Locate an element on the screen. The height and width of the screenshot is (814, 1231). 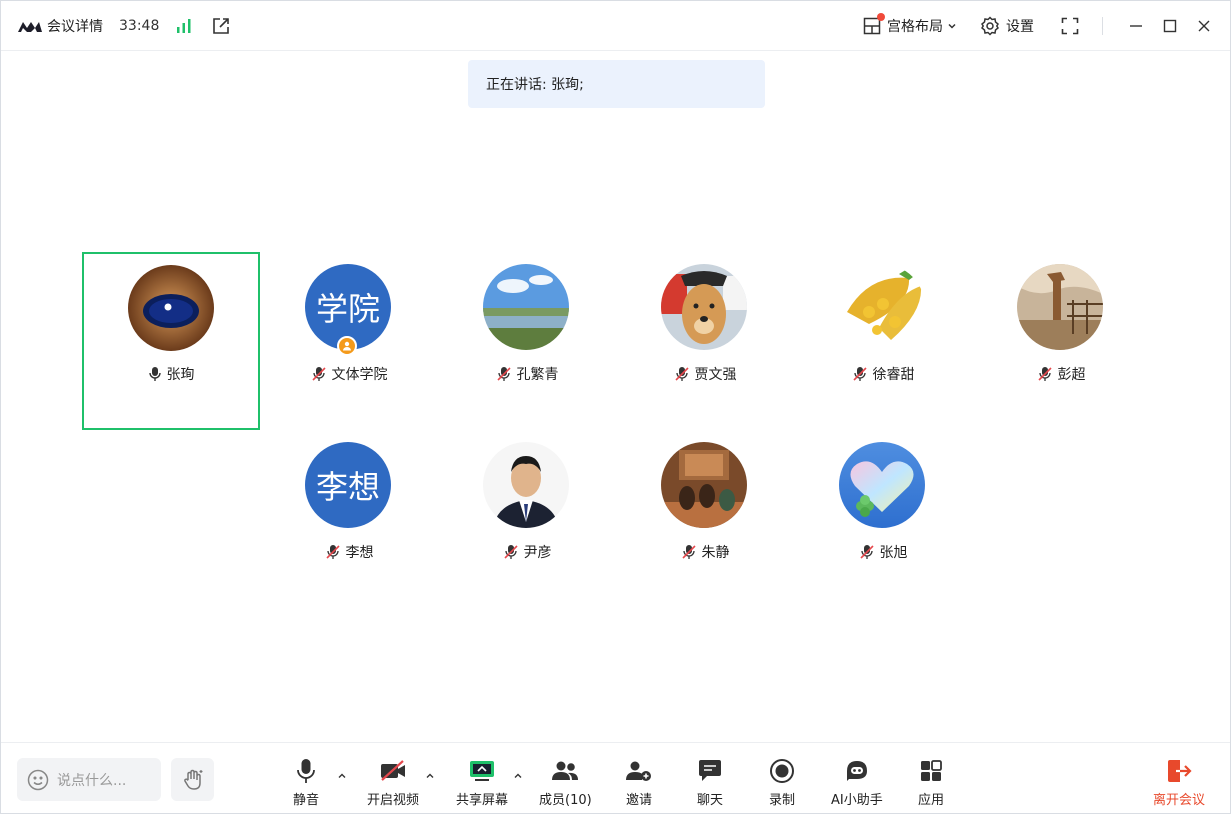
leave-label: 离开会议 is located at coordinates (1179, 800).